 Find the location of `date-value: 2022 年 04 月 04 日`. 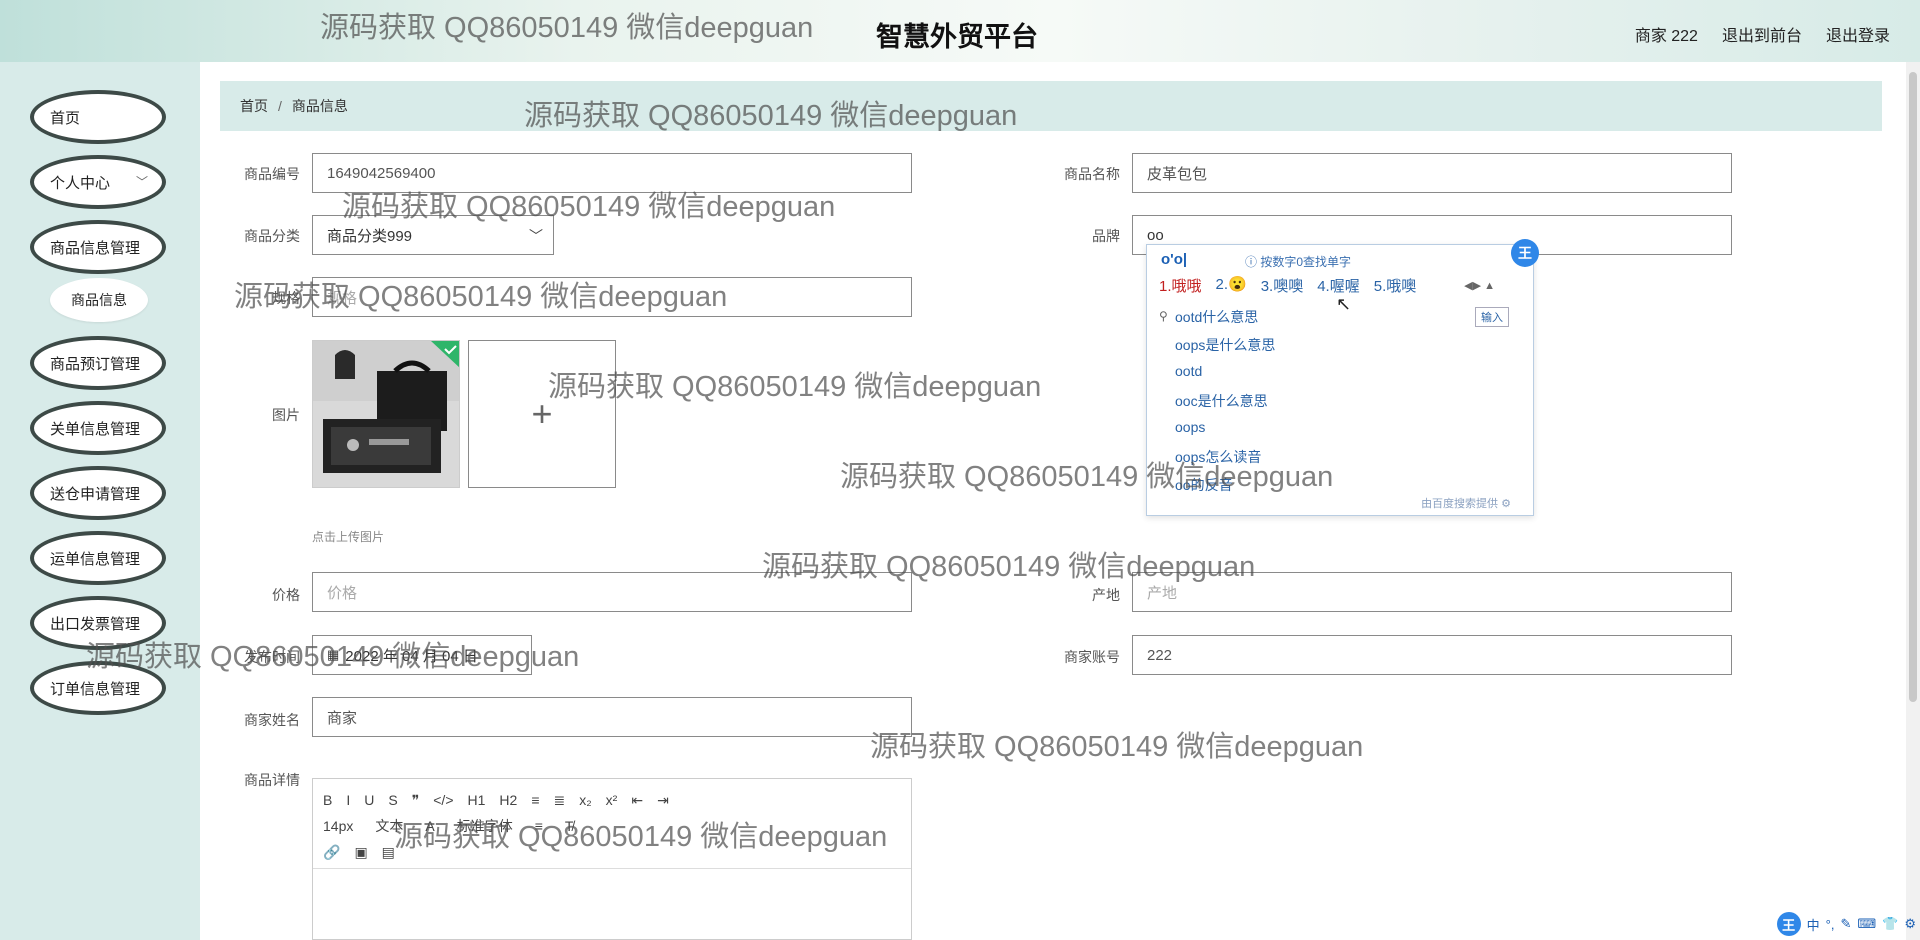

date-value: 2022 年 04 月 04 日 is located at coordinates (411, 656).